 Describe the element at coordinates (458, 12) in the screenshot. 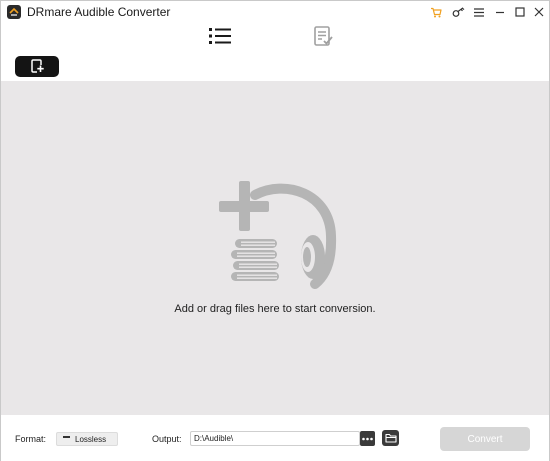

I see `key-icon` at that location.